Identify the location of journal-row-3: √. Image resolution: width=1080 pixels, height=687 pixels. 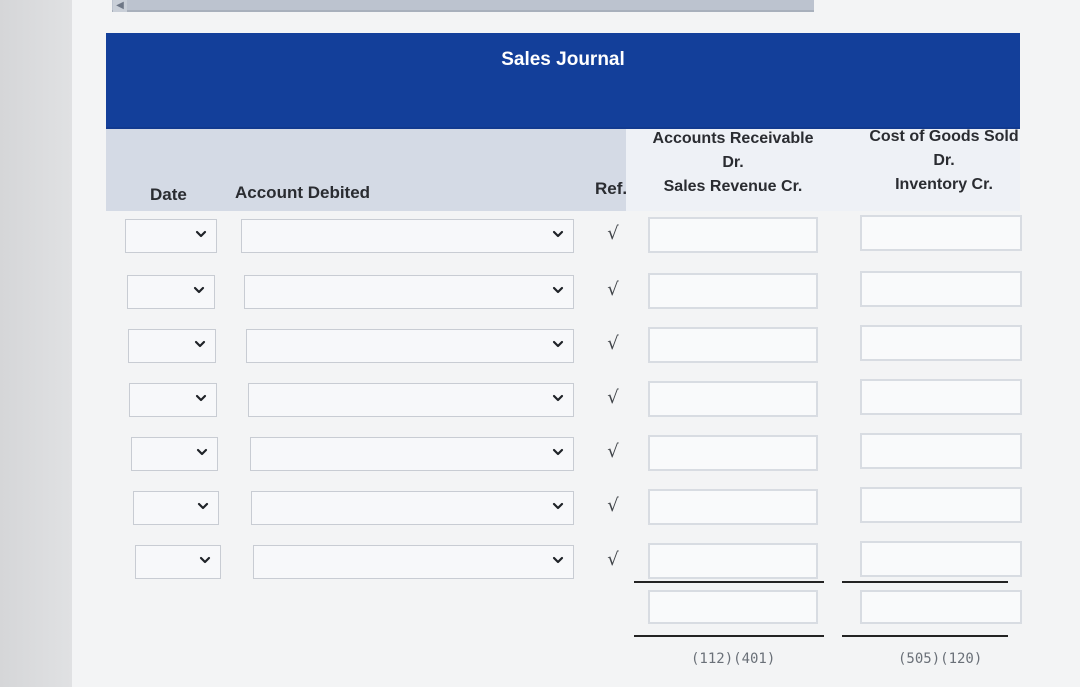
(564, 350).